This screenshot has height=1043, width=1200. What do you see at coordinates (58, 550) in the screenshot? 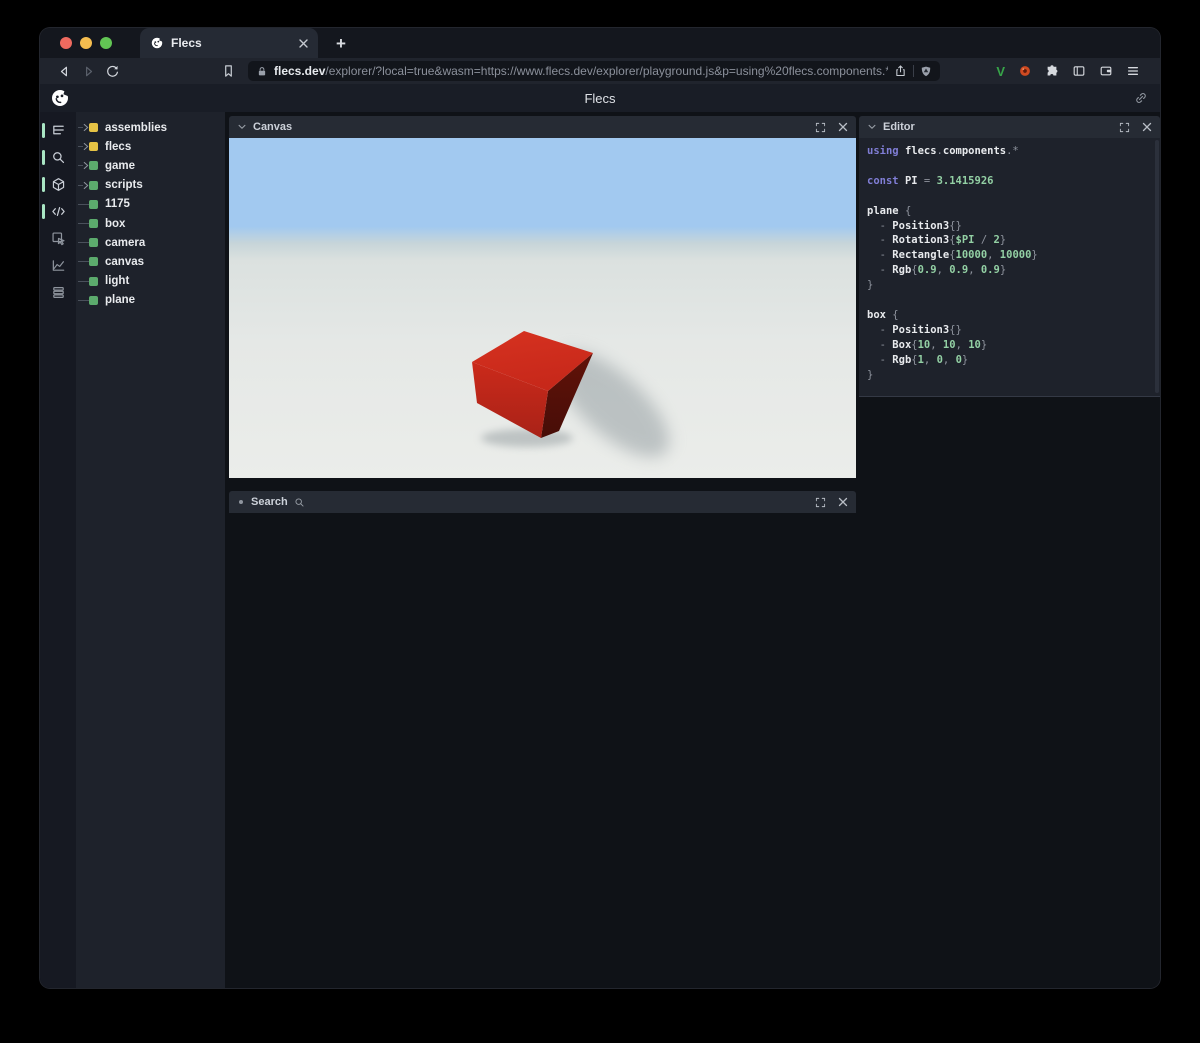
I see `icon-rail` at bounding box center [58, 550].